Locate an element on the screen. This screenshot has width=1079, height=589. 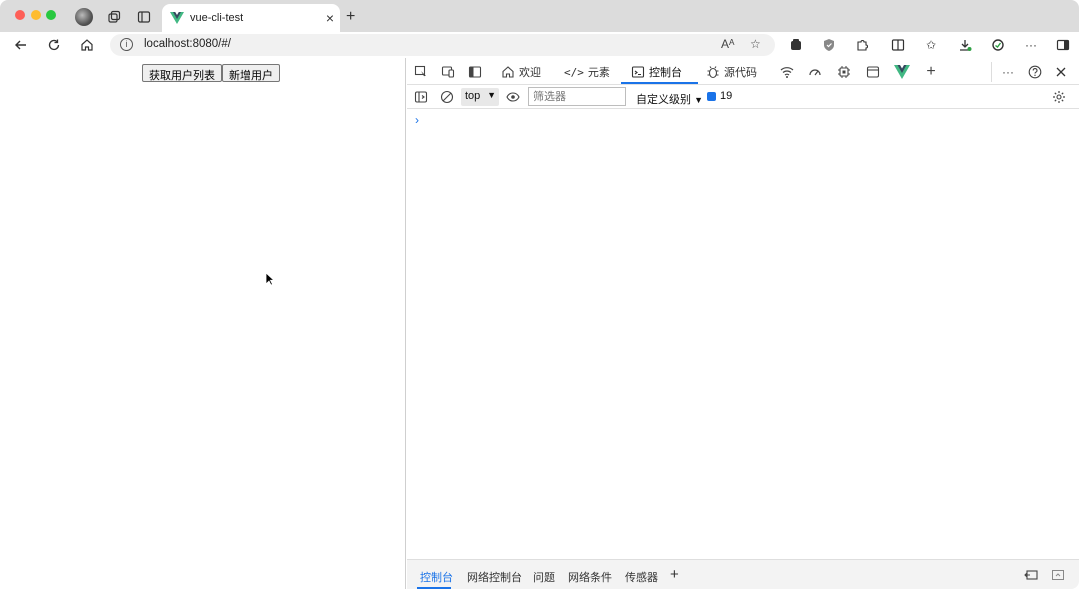
split-screen-icon is located at coordinates (898, 45).